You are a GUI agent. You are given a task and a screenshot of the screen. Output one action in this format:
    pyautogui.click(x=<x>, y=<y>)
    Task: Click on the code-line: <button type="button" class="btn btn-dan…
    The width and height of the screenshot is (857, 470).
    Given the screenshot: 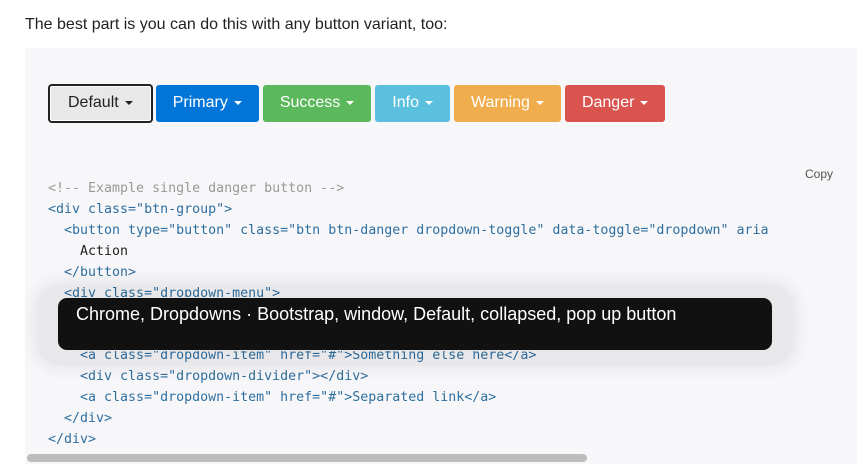 What is the action you would take?
    pyautogui.click(x=408, y=230)
    